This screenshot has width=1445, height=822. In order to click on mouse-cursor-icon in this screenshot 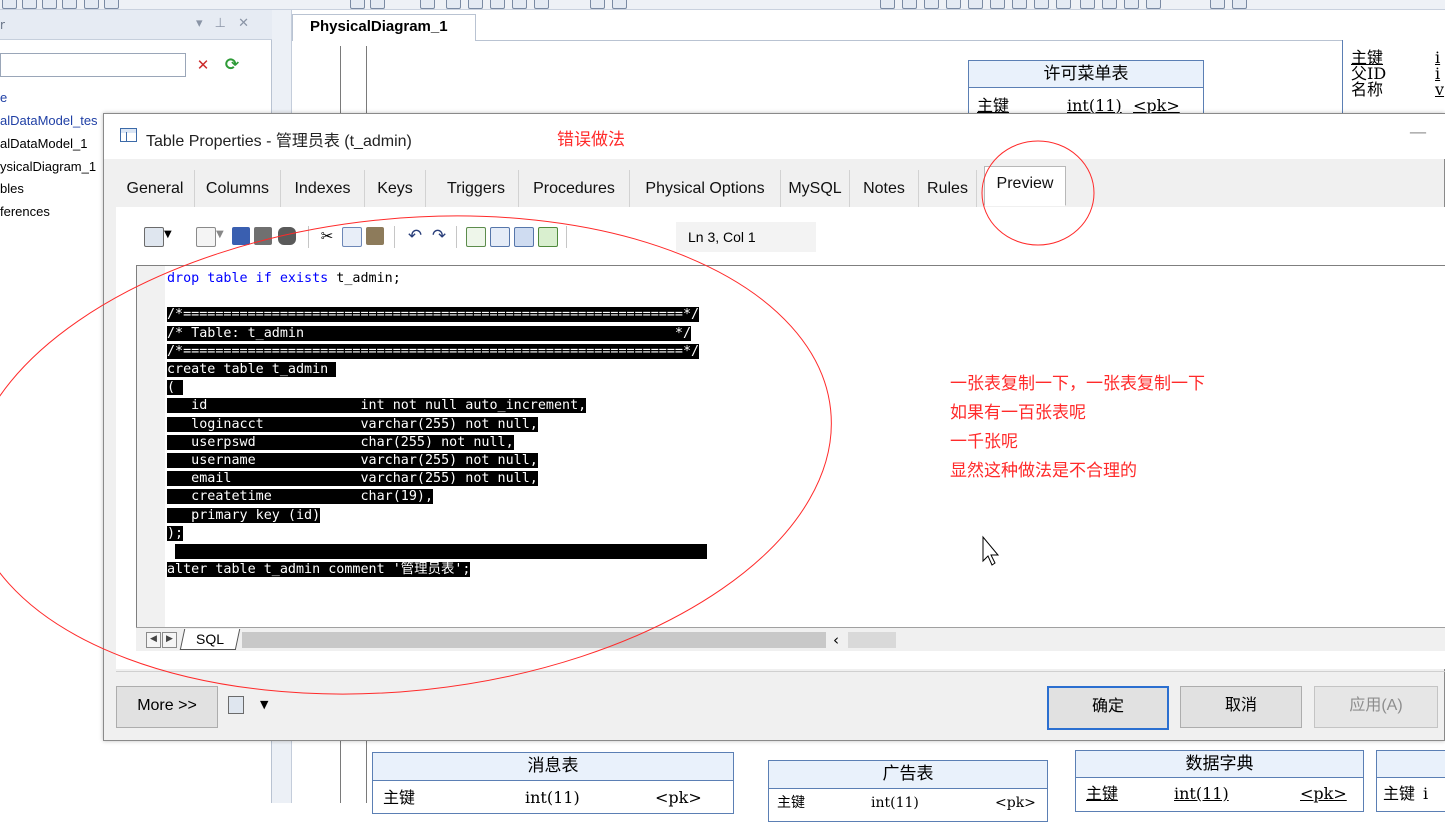, I will do `click(991, 550)`.